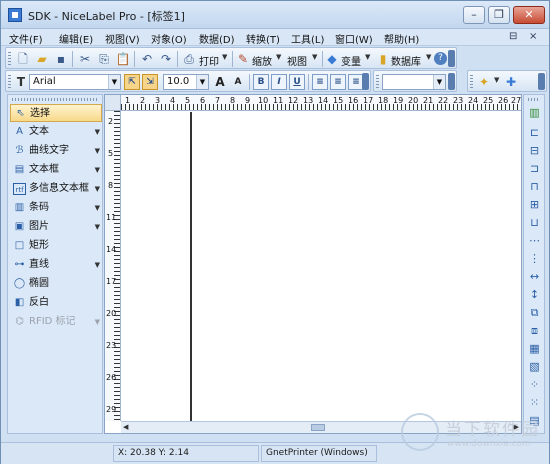 The image size is (550, 464). Describe the element at coordinates (534, 330) in the screenshot. I see `send-backward-icon: ⧈` at that location.